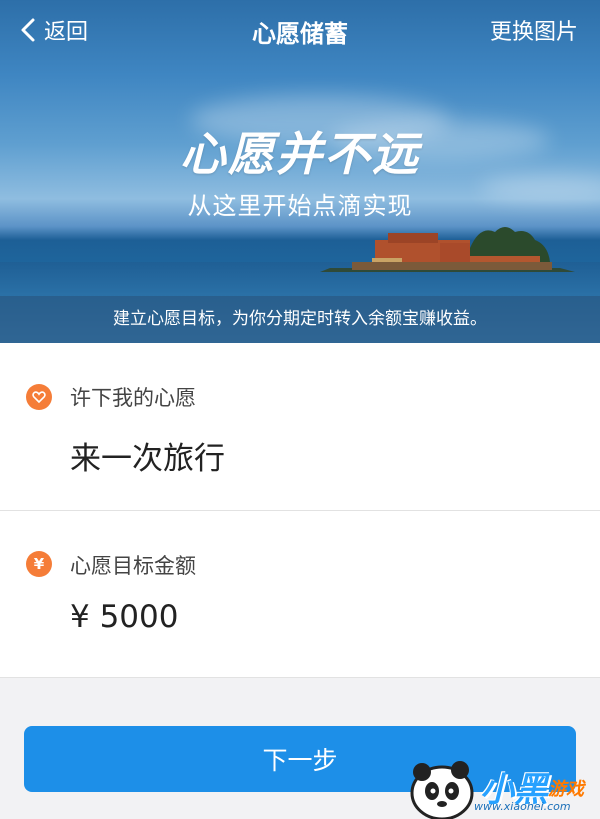  I want to click on watermark-text-sub: 游戏, so click(566, 789).